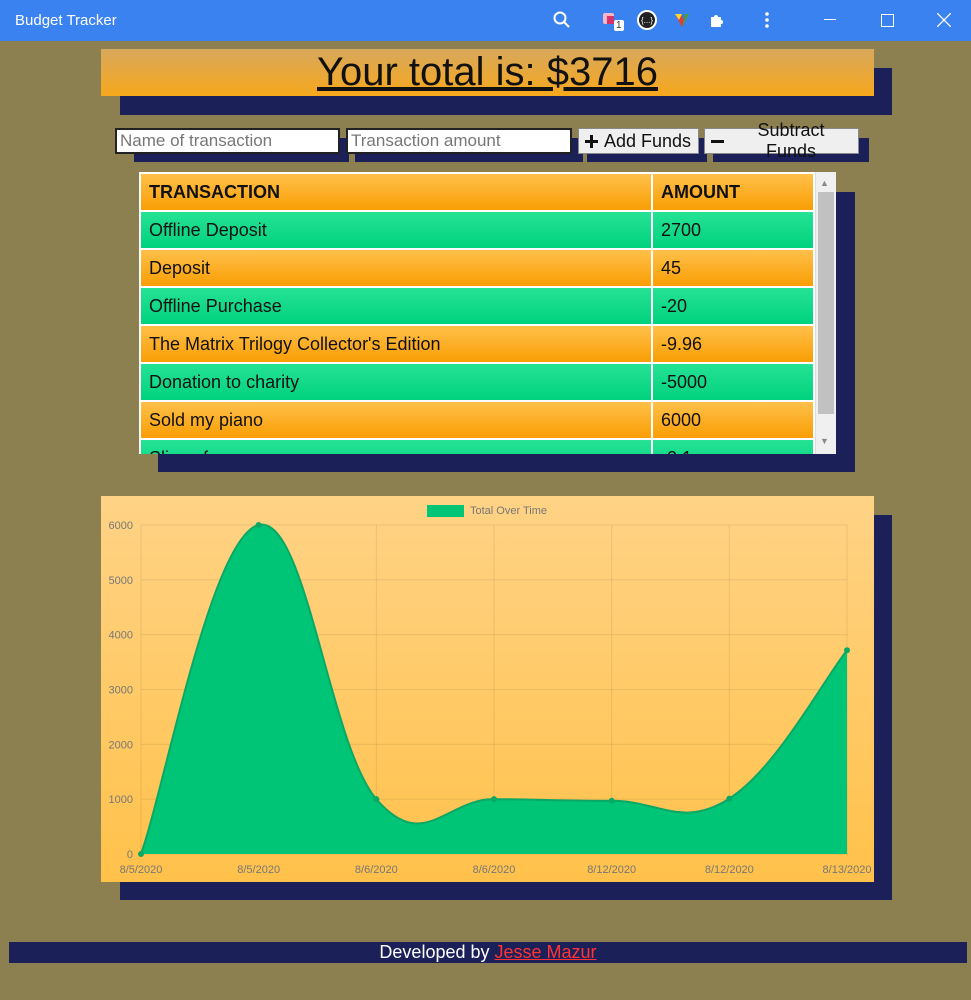  I want to click on y-tick-label: 0, so click(130, 855).